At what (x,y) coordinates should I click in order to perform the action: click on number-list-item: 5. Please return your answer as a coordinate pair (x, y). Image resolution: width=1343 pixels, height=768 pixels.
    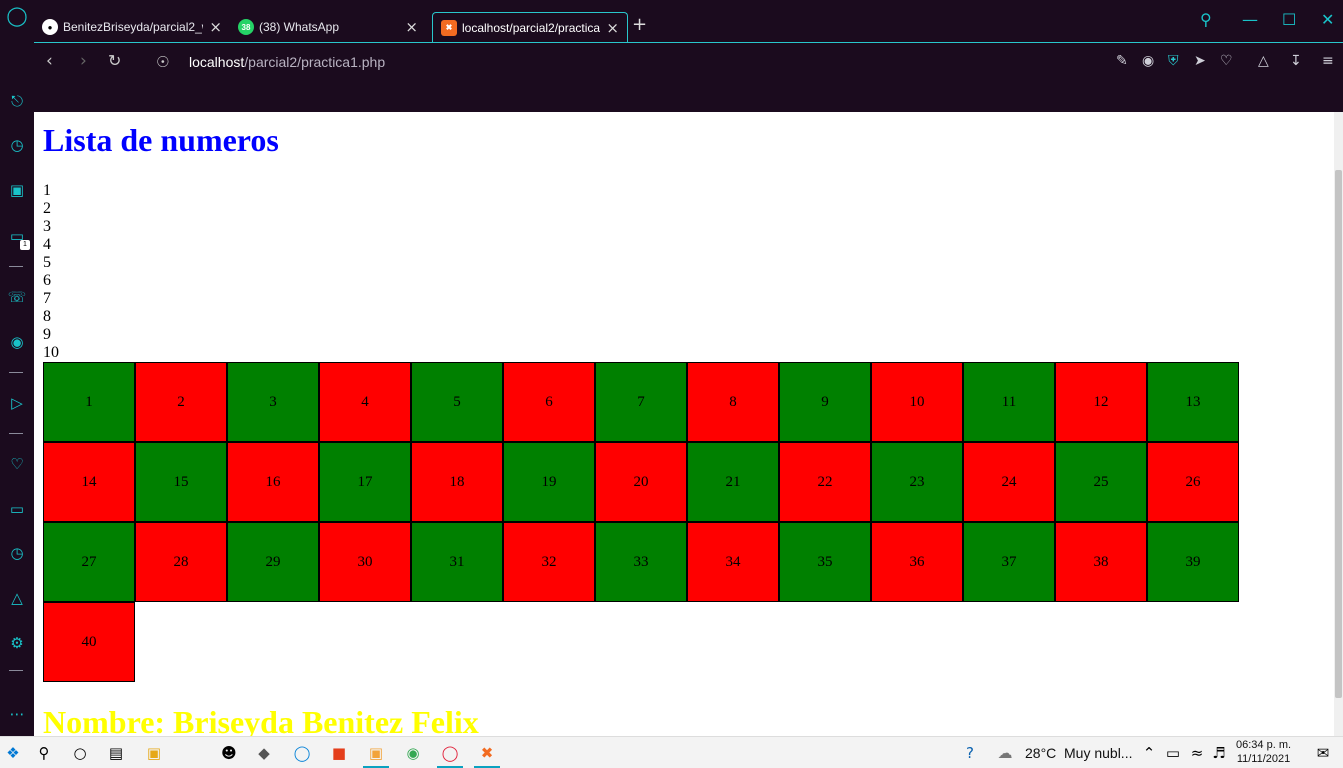
    Looking at the image, I should click on (47, 262).